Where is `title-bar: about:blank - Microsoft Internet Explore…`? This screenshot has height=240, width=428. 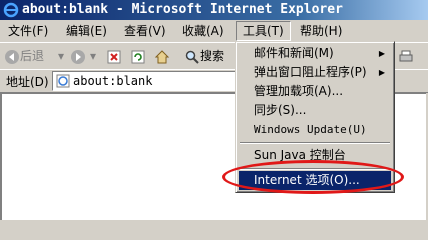
title-bar: about:blank - Microsoft Internet Explore… is located at coordinates (214, 10).